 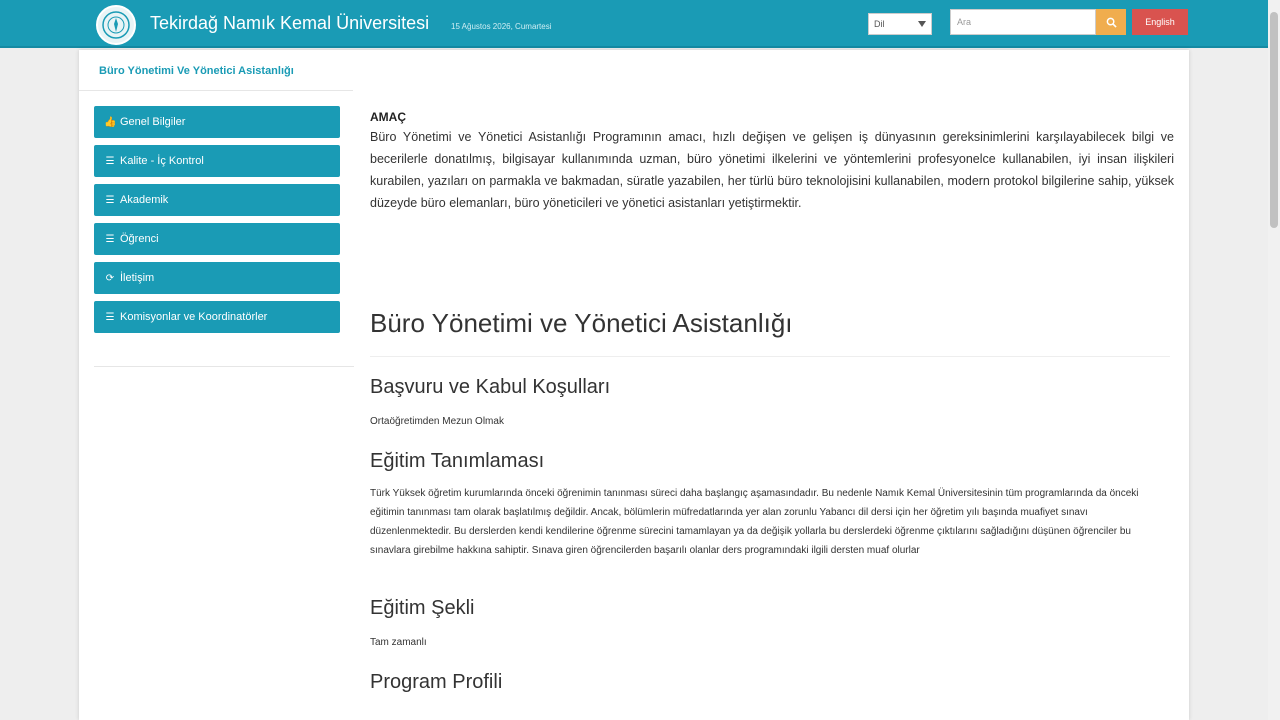 I want to click on chevron-down-icon, so click(x=922, y=24).